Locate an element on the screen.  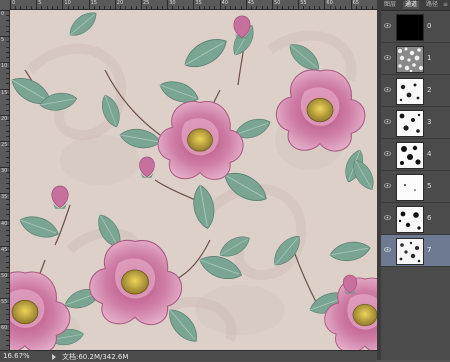
channel-row: 3 is located at coordinates (415, 123).